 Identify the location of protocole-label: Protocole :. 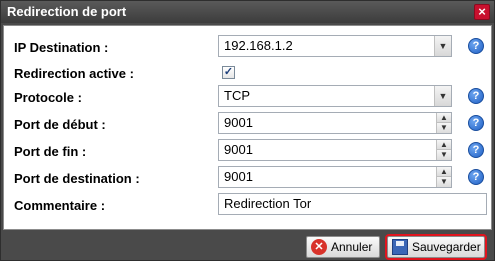
(48, 97).